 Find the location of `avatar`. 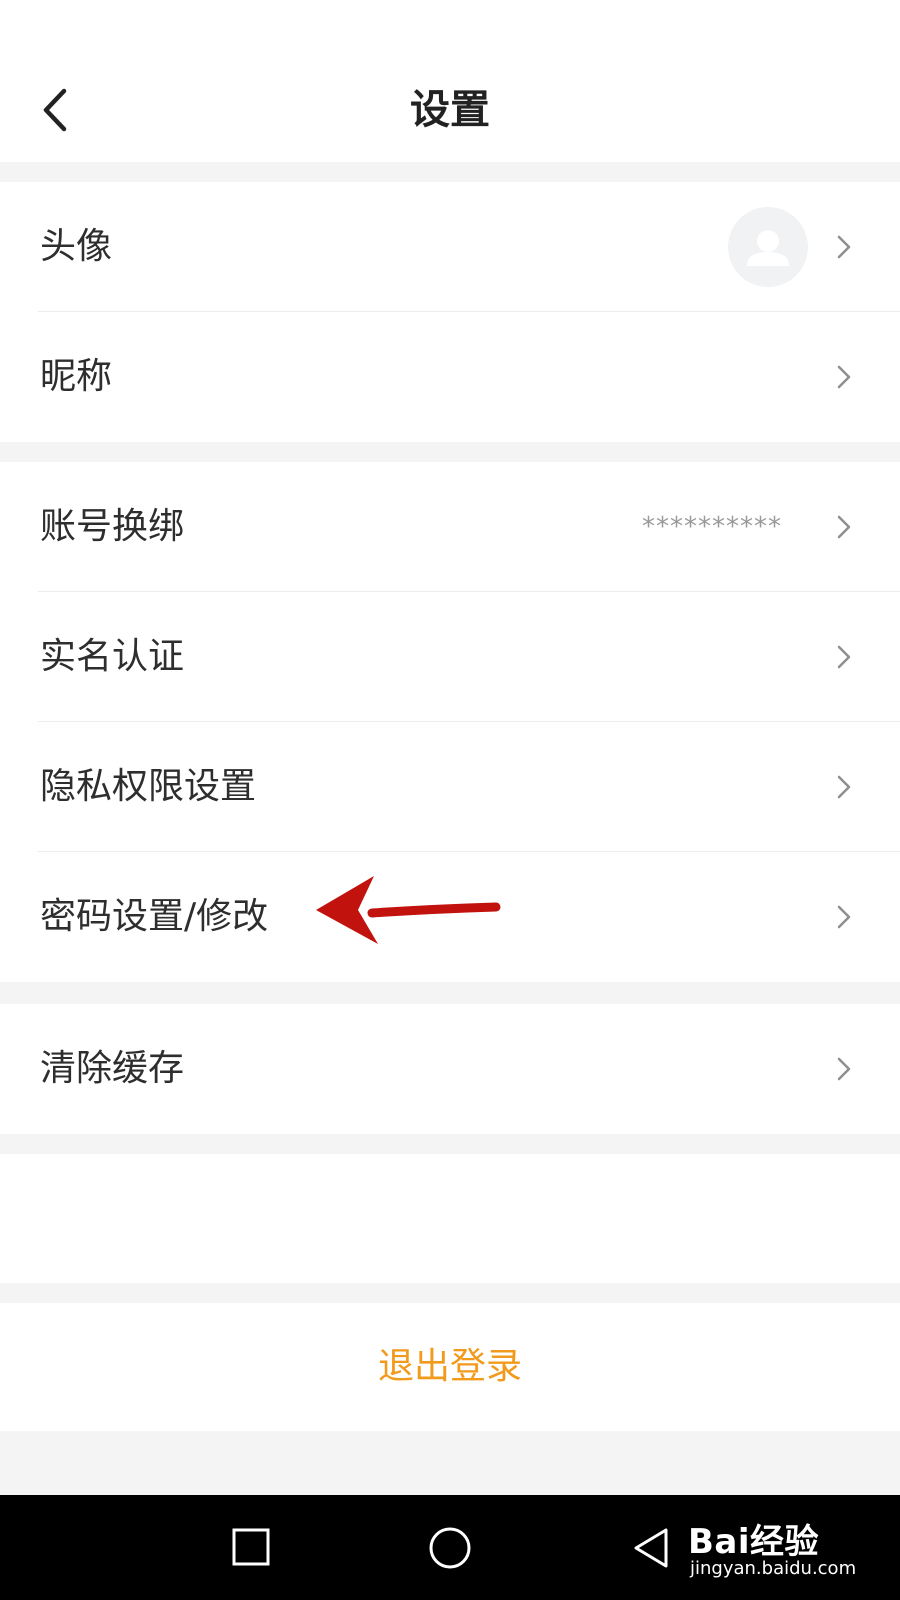

avatar is located at coordinates (768, 247).